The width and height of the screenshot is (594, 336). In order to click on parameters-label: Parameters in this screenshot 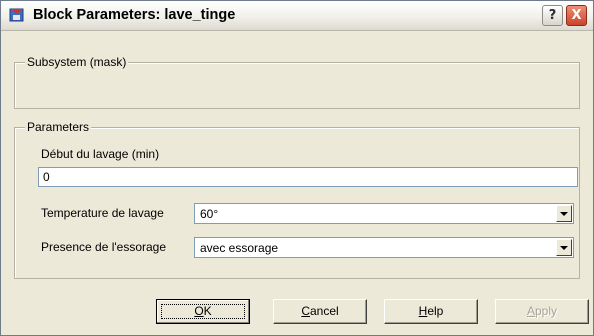, I will do `click(58, 127)`.